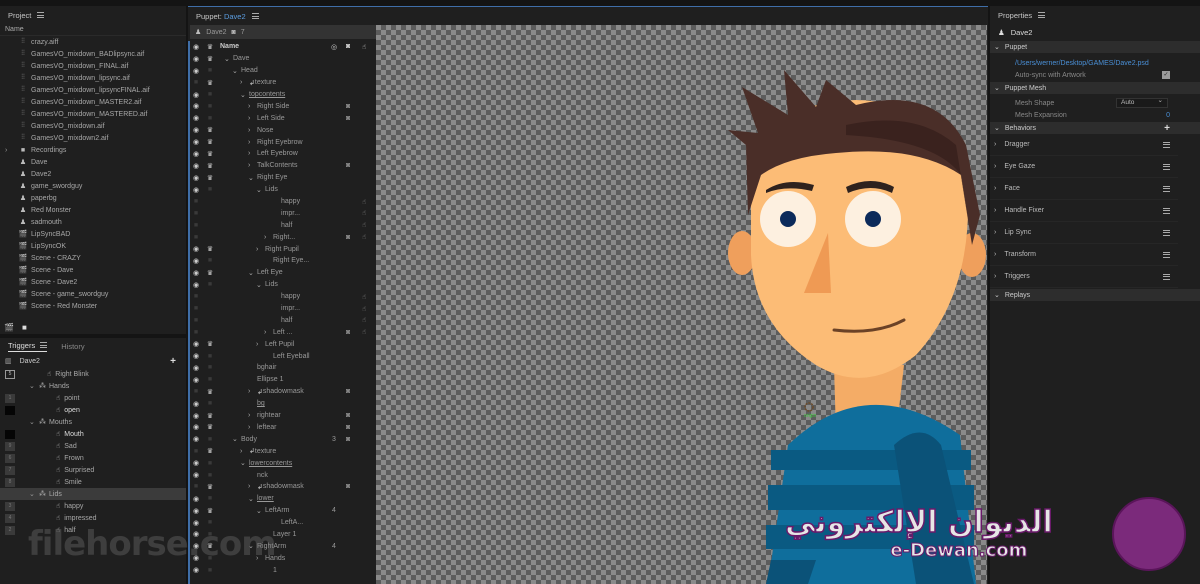  What do you see at coordinates (1142, 102) in the screenshot?
I see `mesh-shape-select: Auto` at bounding box center [1142, 102].